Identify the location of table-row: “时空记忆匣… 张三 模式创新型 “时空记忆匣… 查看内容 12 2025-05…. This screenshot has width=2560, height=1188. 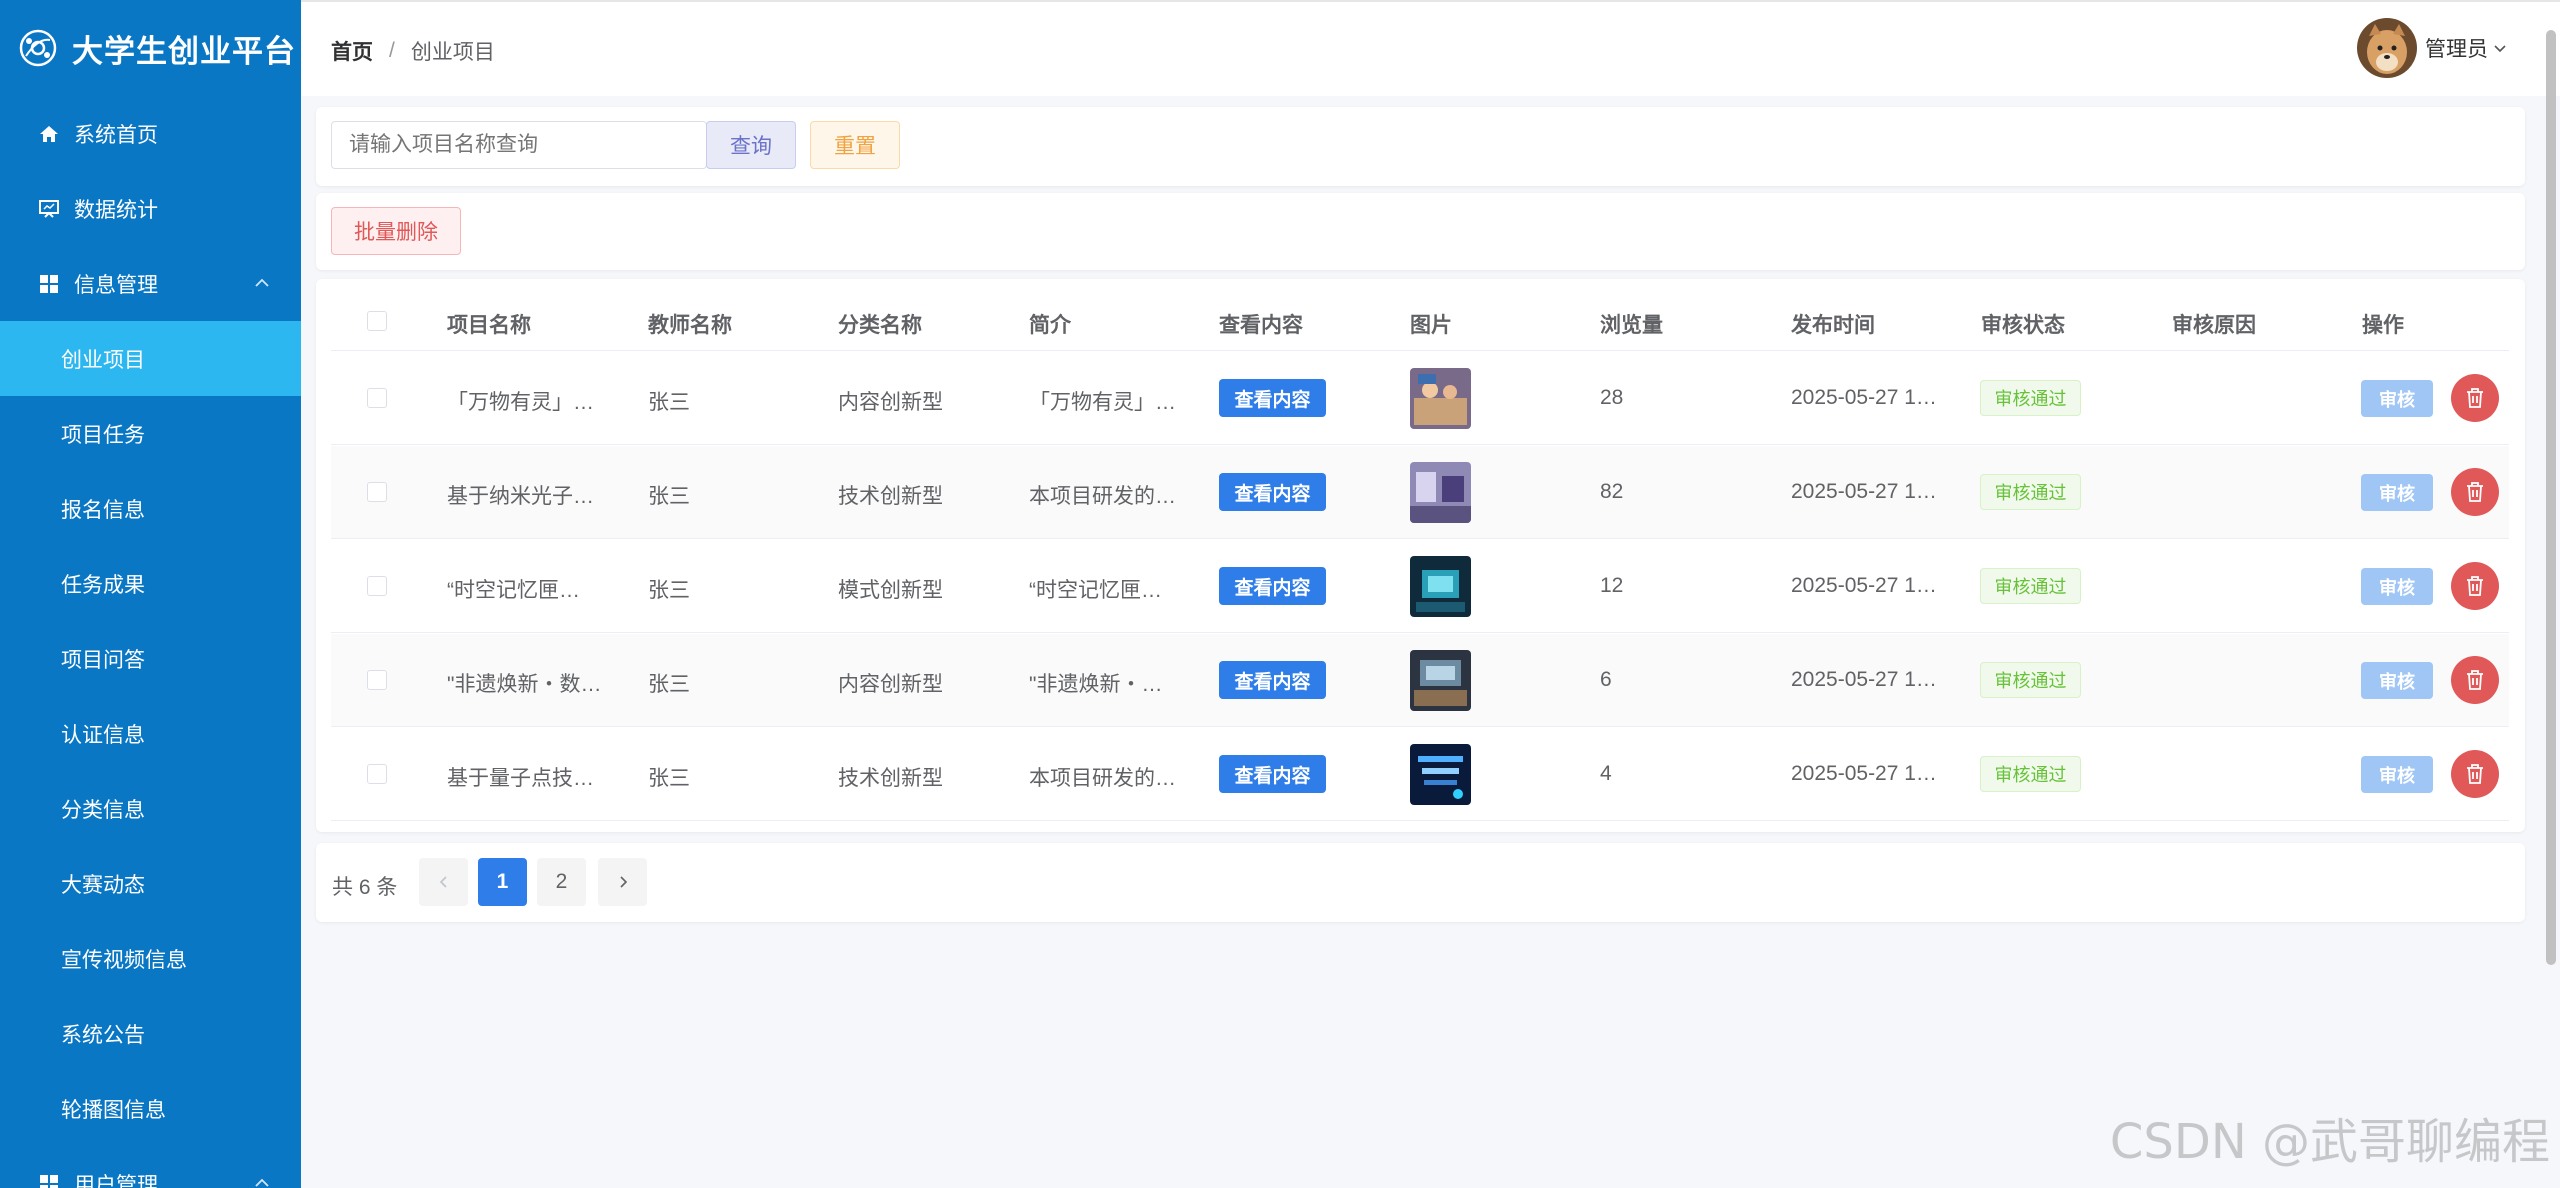
(1420, 586).